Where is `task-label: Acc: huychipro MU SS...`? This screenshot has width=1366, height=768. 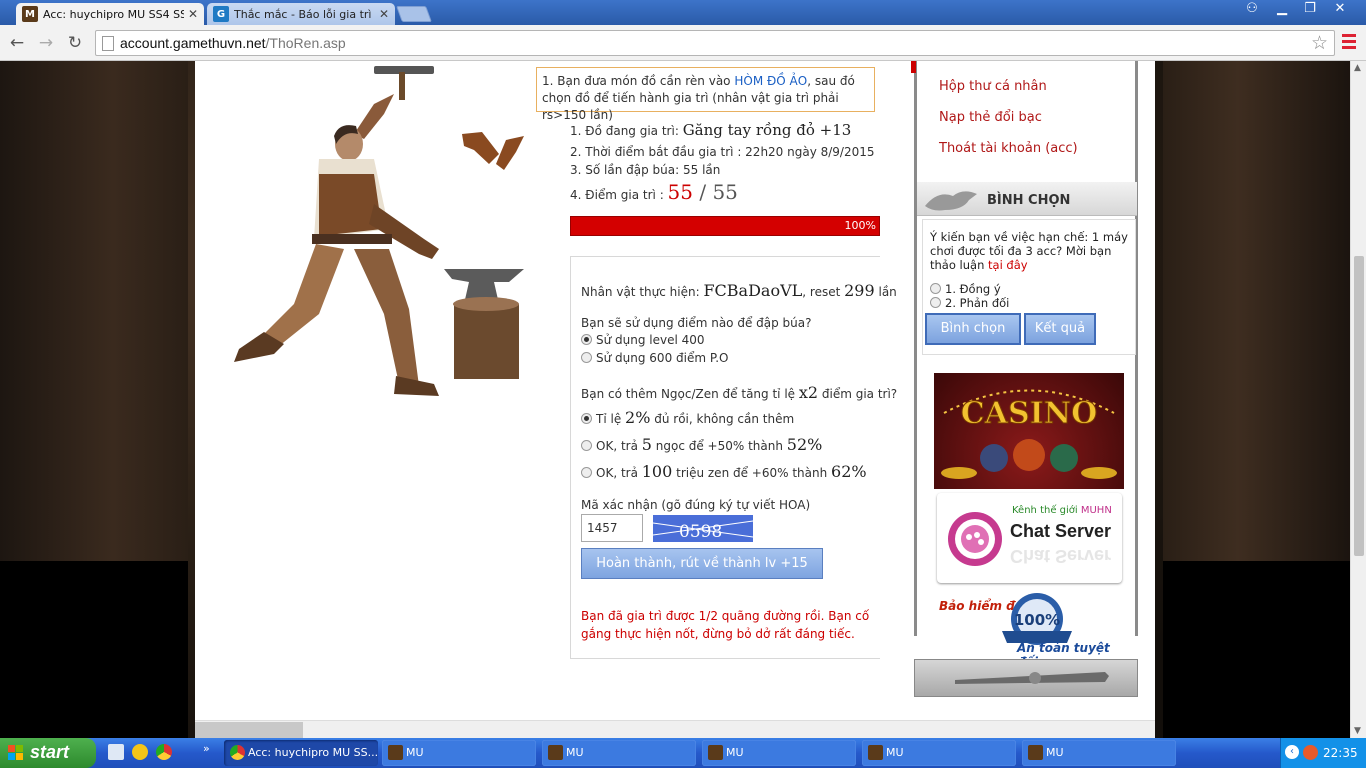 task-label: Acc: huychipro MU SS... is located at coordinates (313, 752).